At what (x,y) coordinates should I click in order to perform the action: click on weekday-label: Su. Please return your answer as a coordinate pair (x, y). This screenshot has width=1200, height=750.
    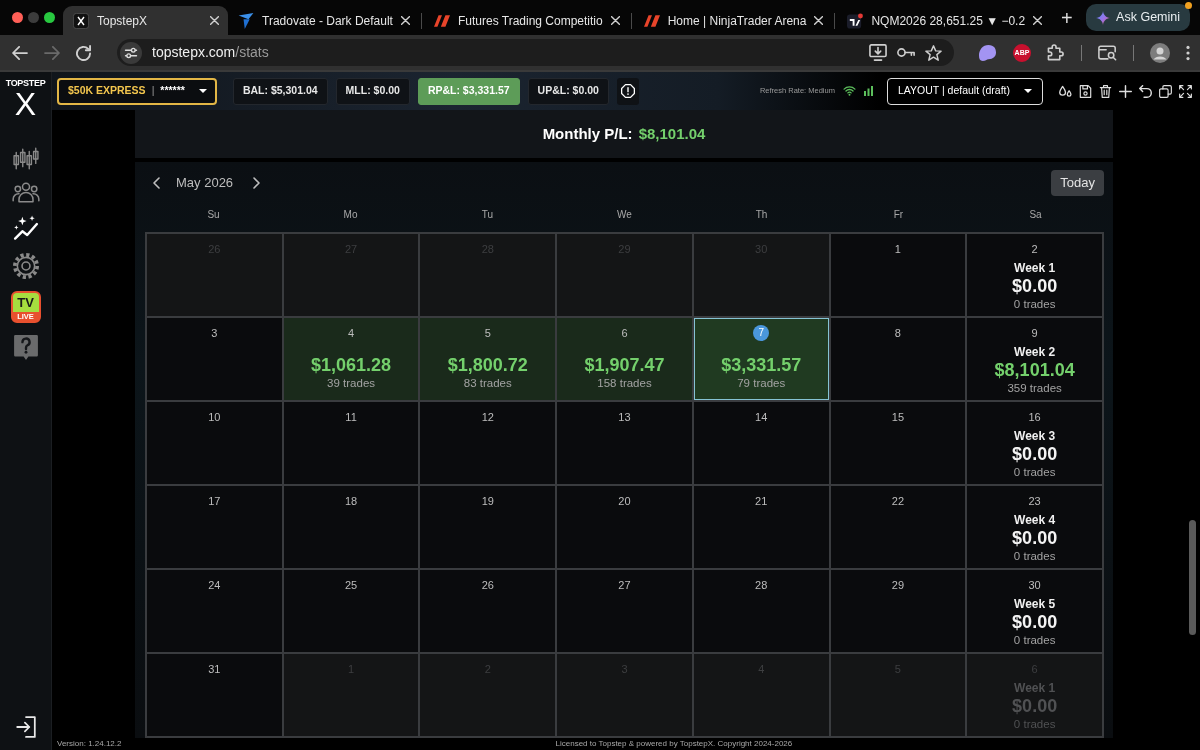
    Looking at the image, I should click on (213, 214).